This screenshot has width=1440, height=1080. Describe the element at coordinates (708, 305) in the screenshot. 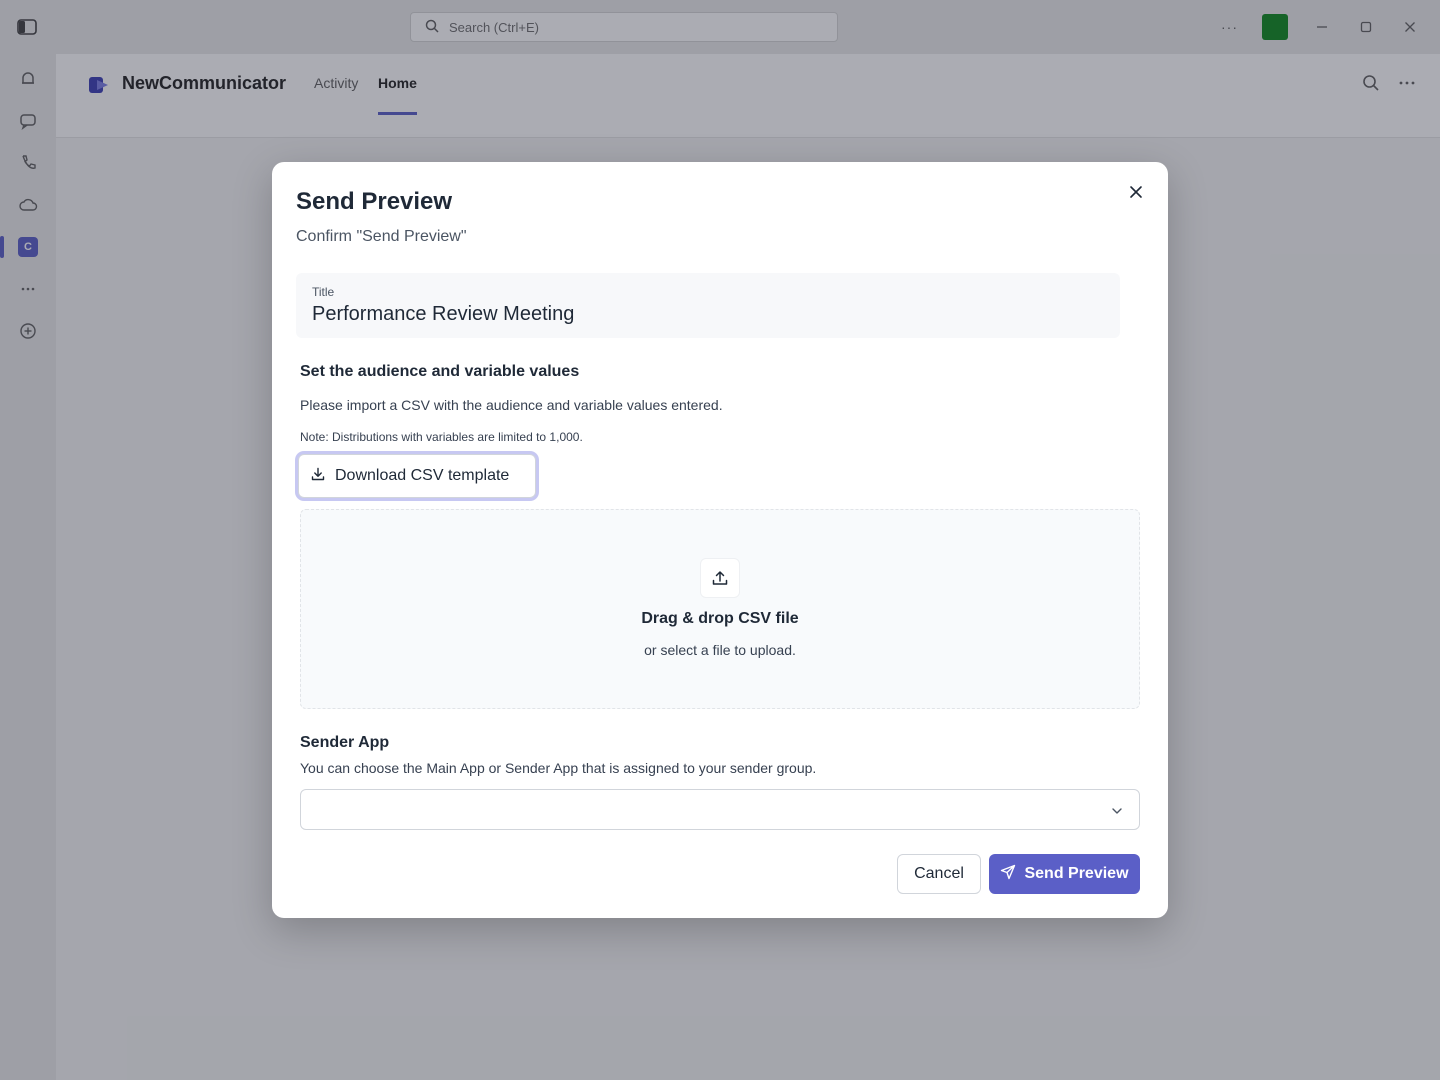

I see `title-field: Title Performance Review Meeting` at that location.